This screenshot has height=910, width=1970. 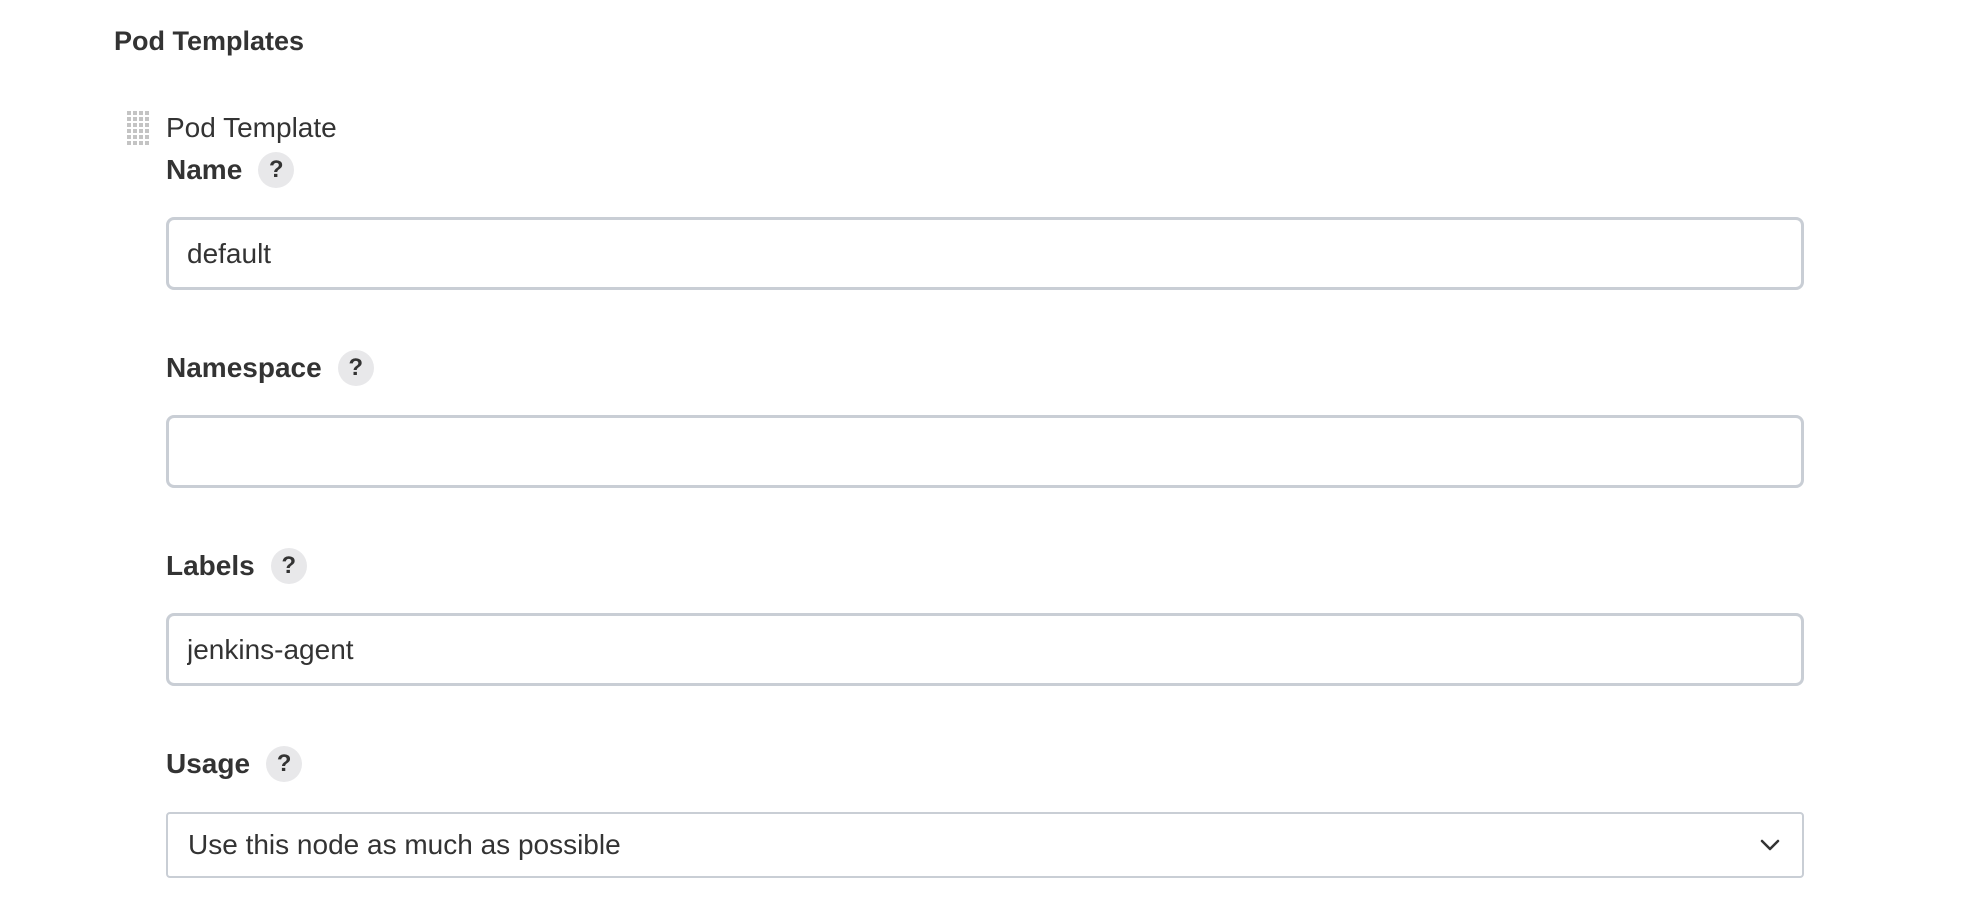 I want to click on namespace-label: Namespace, so click(x=244, y=367).